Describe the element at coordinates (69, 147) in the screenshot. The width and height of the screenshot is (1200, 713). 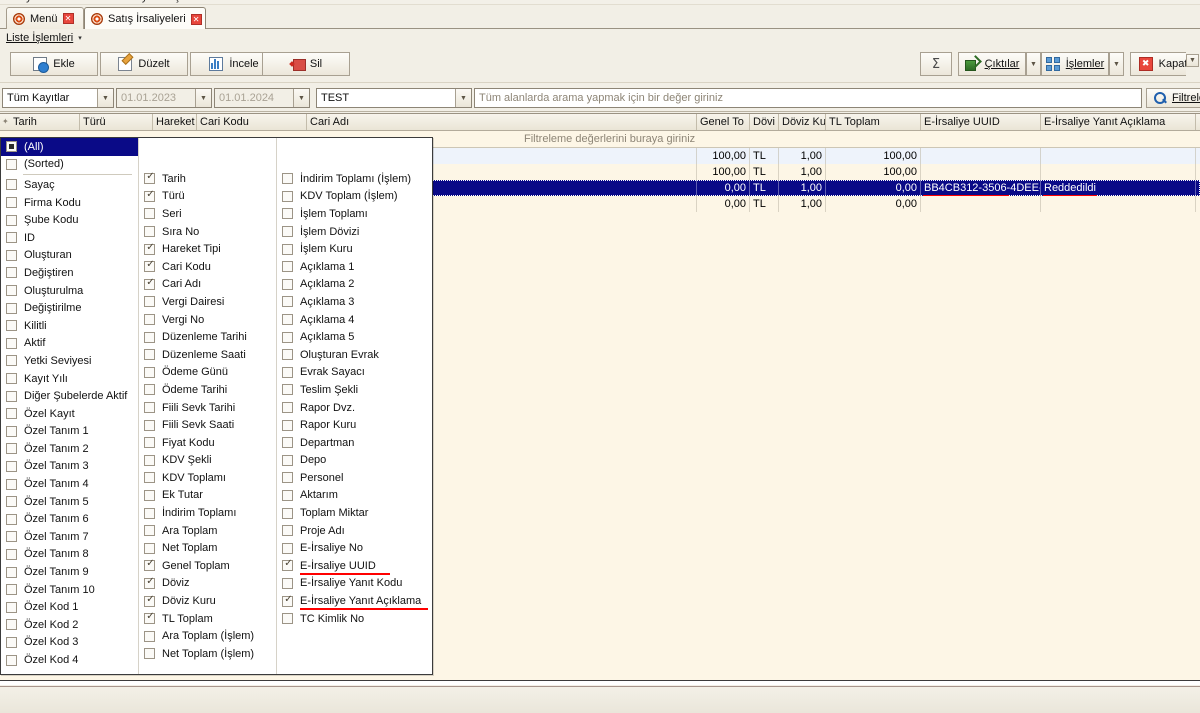
I see `column-chooser-item: (All)` at that location.